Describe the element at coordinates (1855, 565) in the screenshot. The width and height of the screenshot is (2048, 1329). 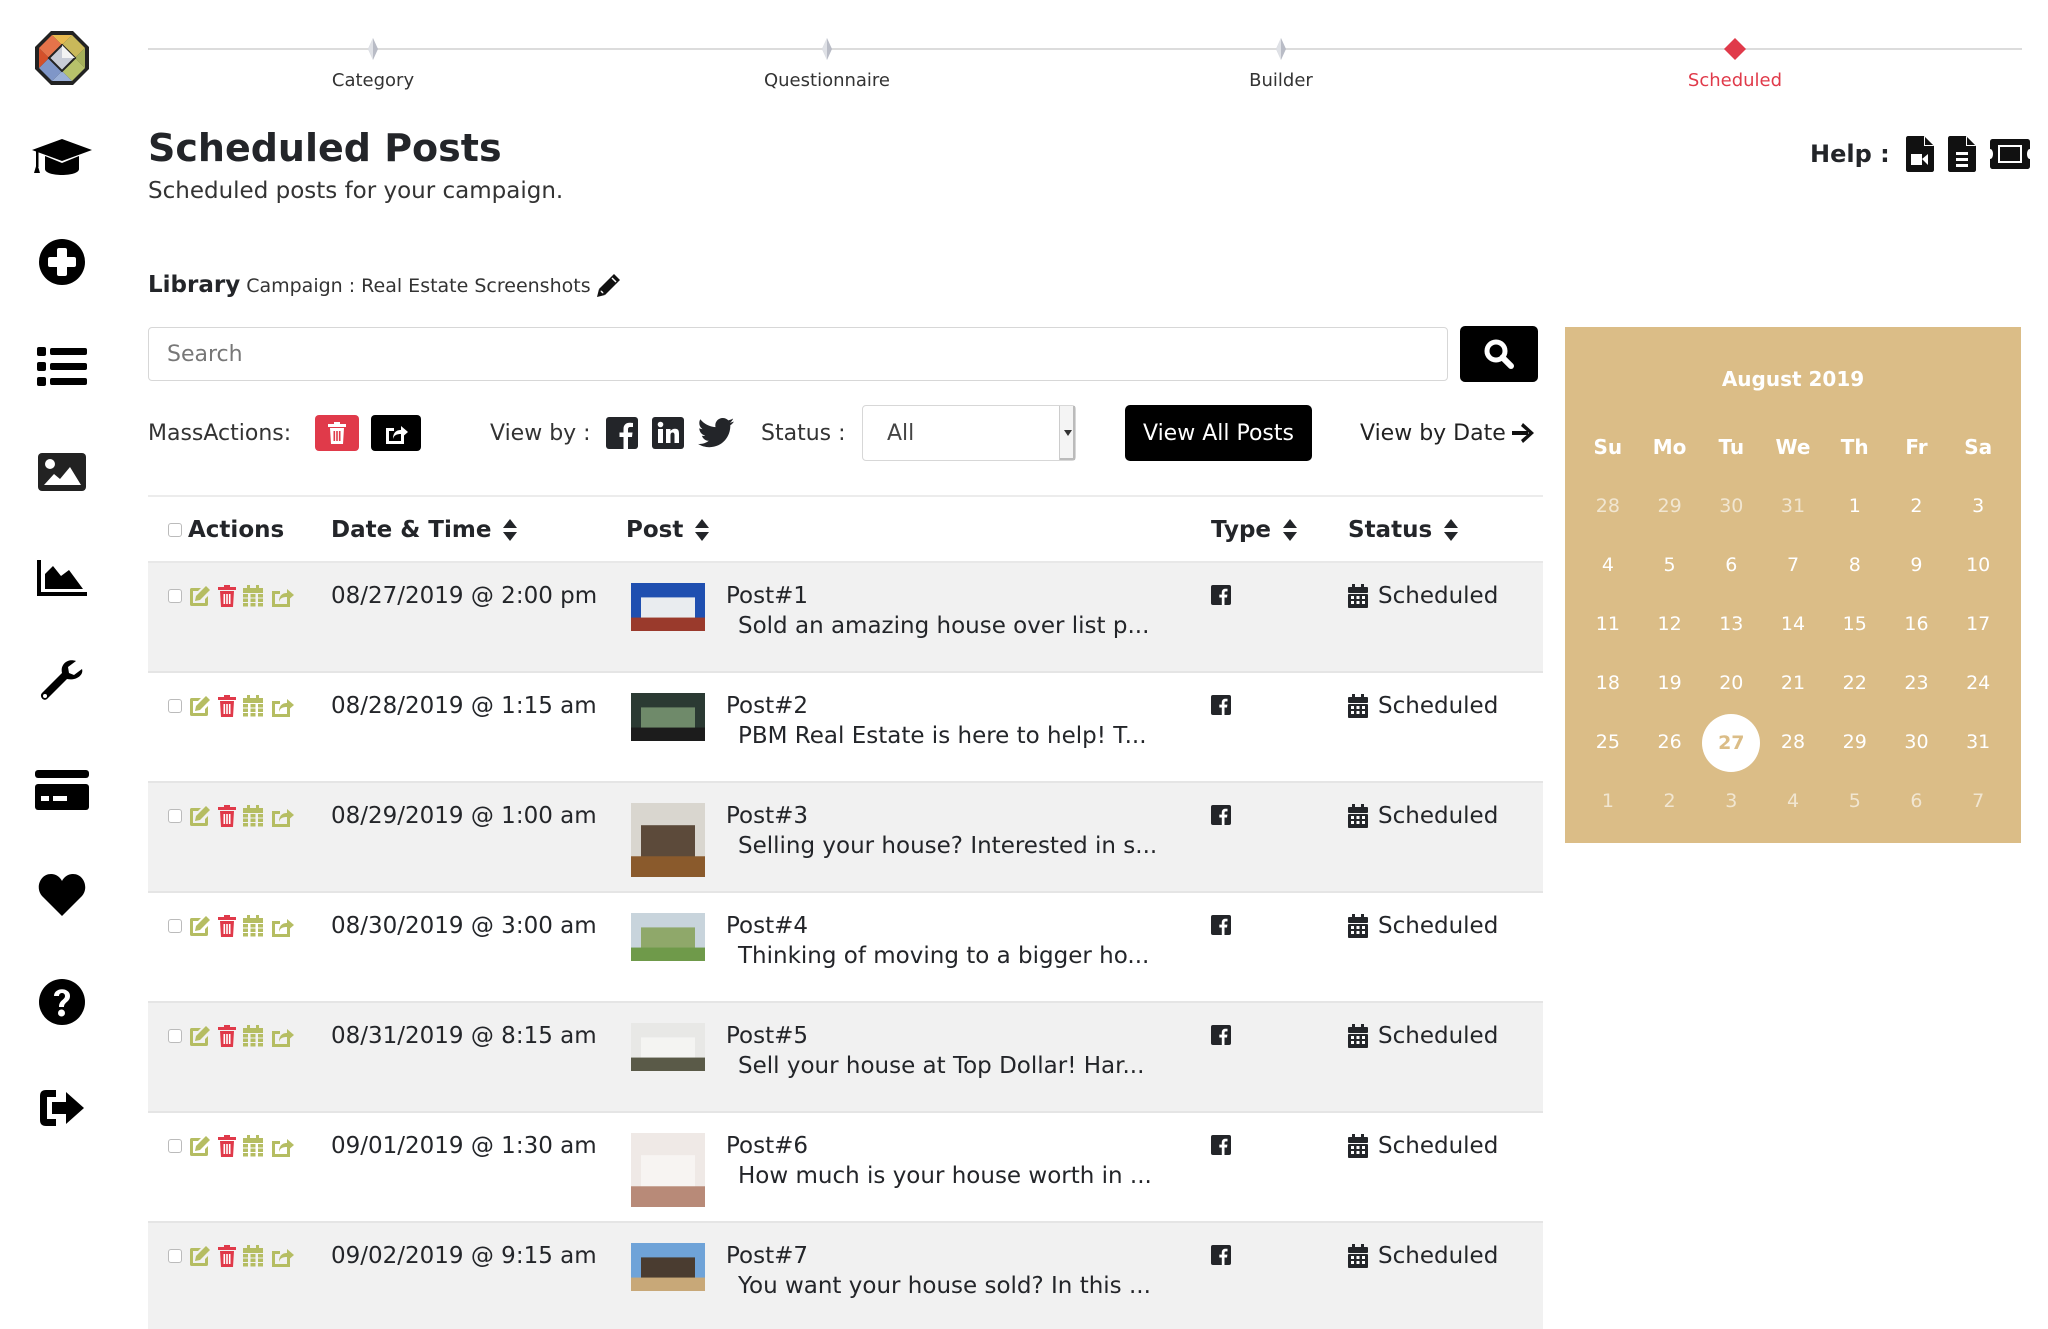
I see `calendar-day: 8` at that location.